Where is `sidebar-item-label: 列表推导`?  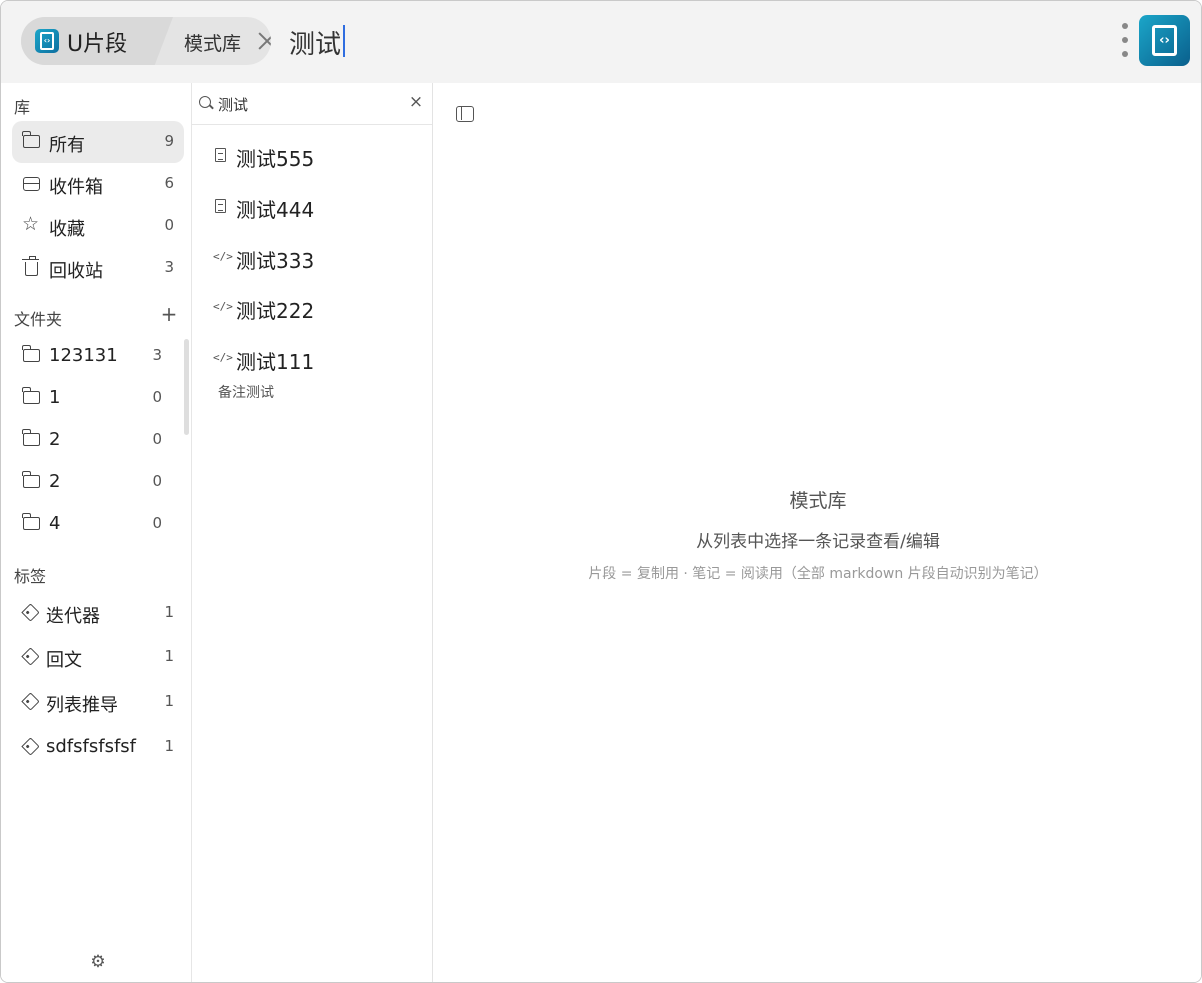 sidebar-item-label: 列表推导 is located at coordinates (82, 705).